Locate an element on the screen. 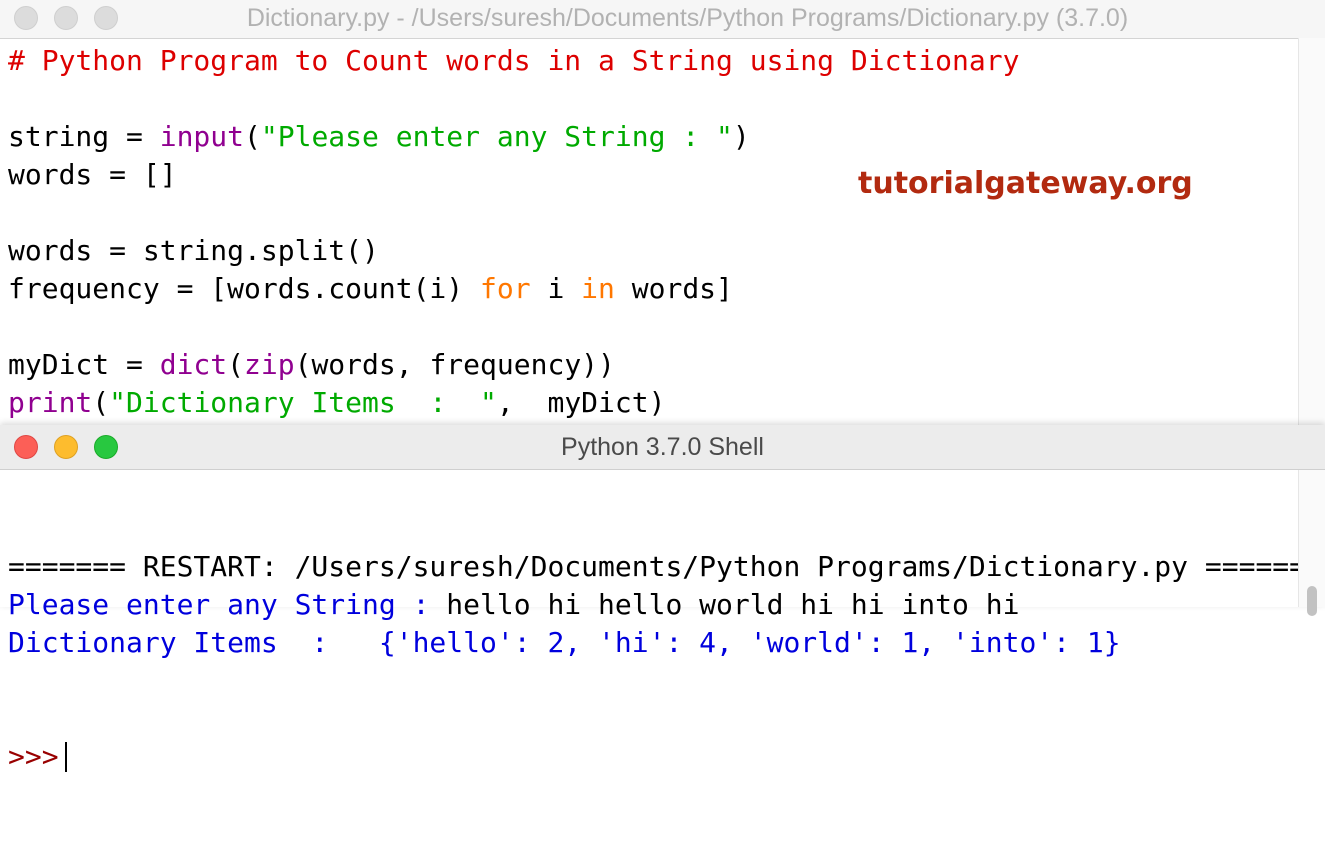  shell-titlebar: Python 3.7.0 Shell is located at coordinates (662, 447).